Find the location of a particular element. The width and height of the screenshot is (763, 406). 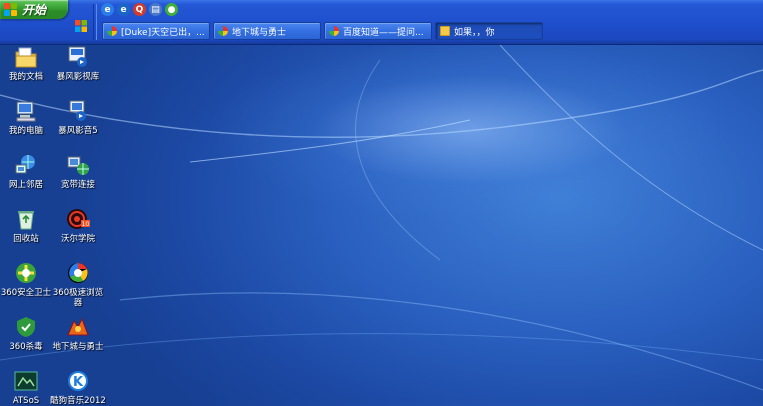

folder-icon is located at coordinates (445, 31).